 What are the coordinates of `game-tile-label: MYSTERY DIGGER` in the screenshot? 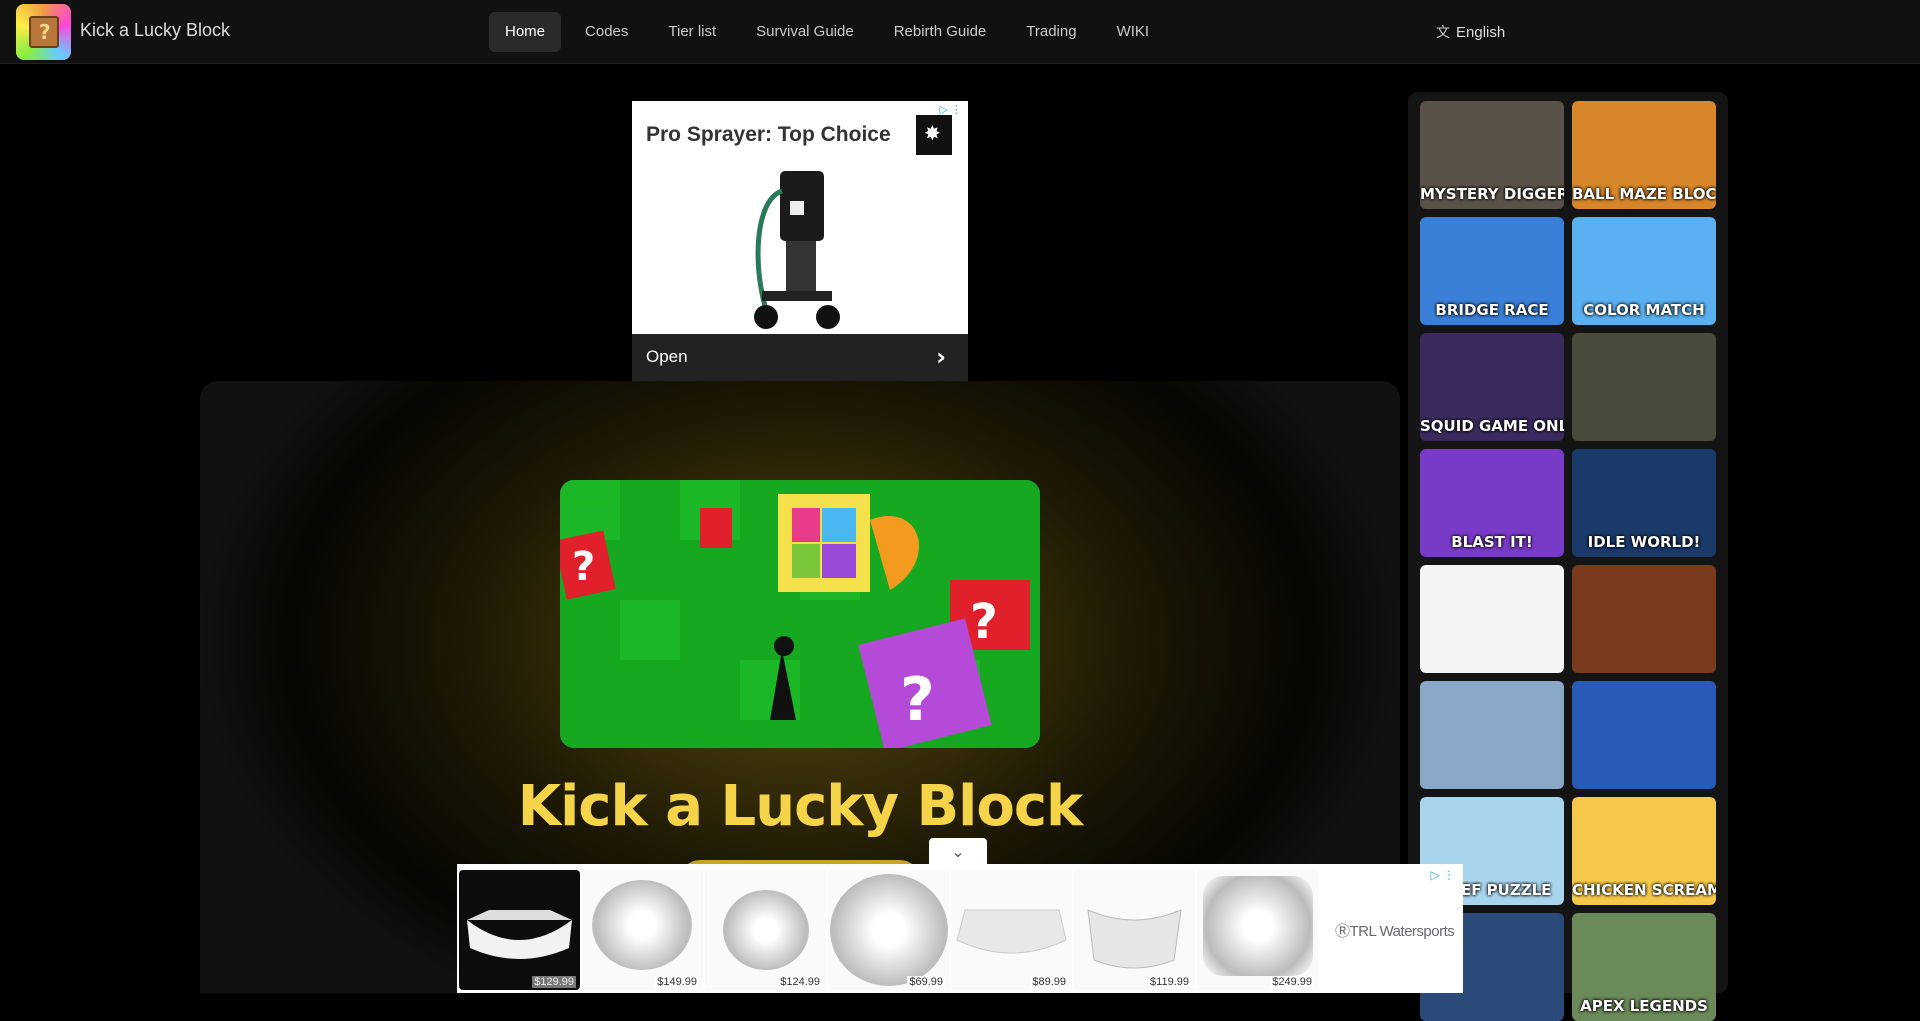 It's located at (1492, 194).